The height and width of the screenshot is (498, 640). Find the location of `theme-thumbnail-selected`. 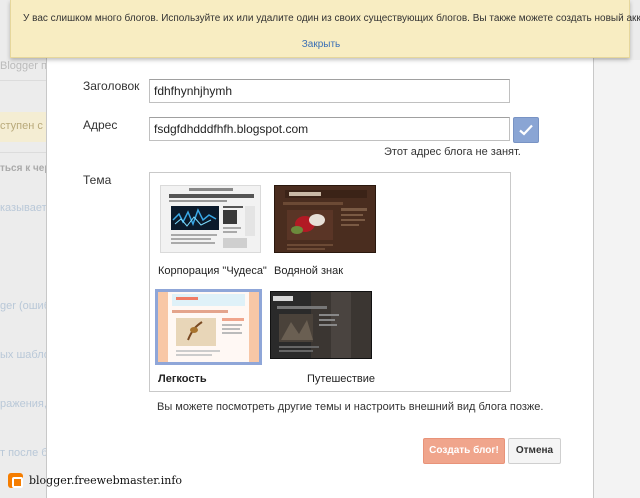

theme-thumbnail-selected is located at coordinates (208, 327).